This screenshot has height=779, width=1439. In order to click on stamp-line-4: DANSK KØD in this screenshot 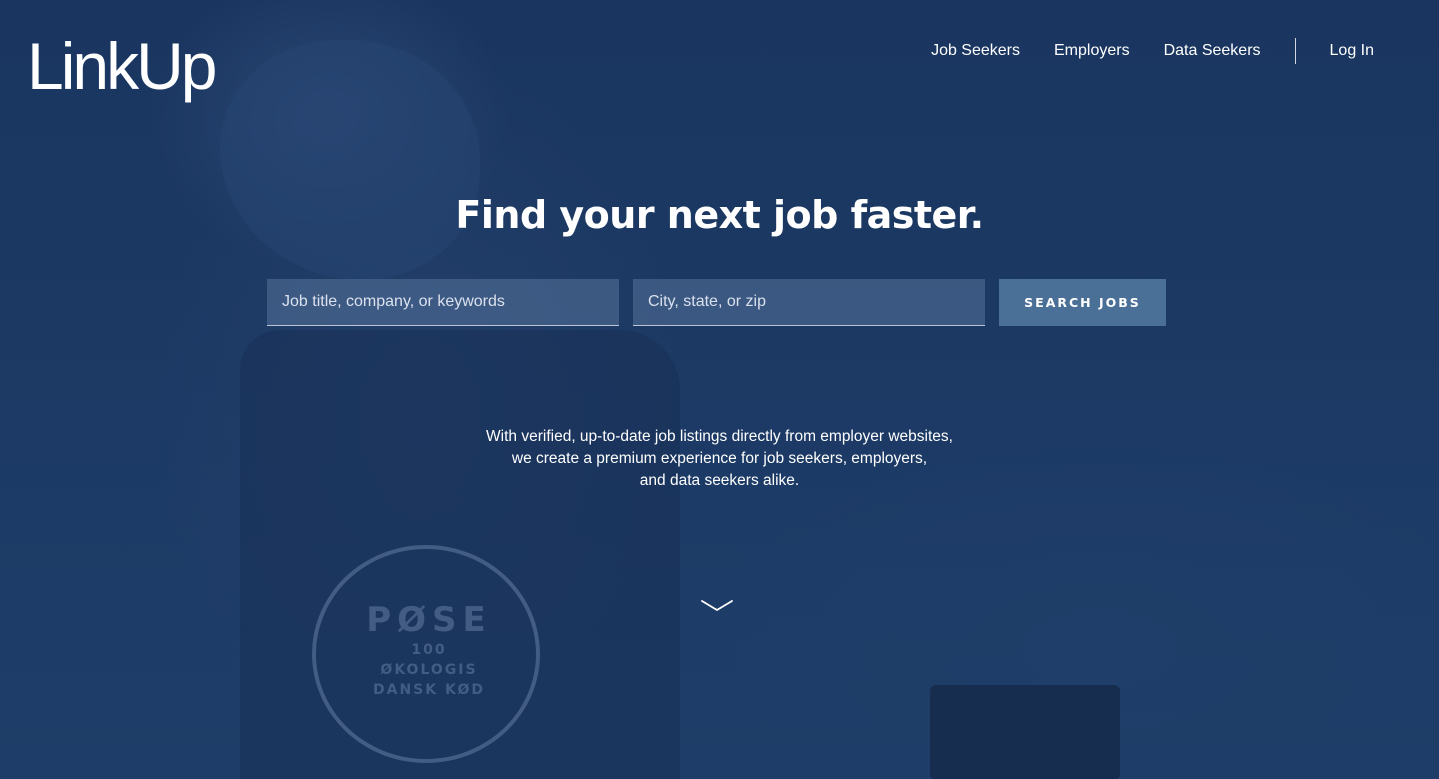, I will do `click(429, 690)`.